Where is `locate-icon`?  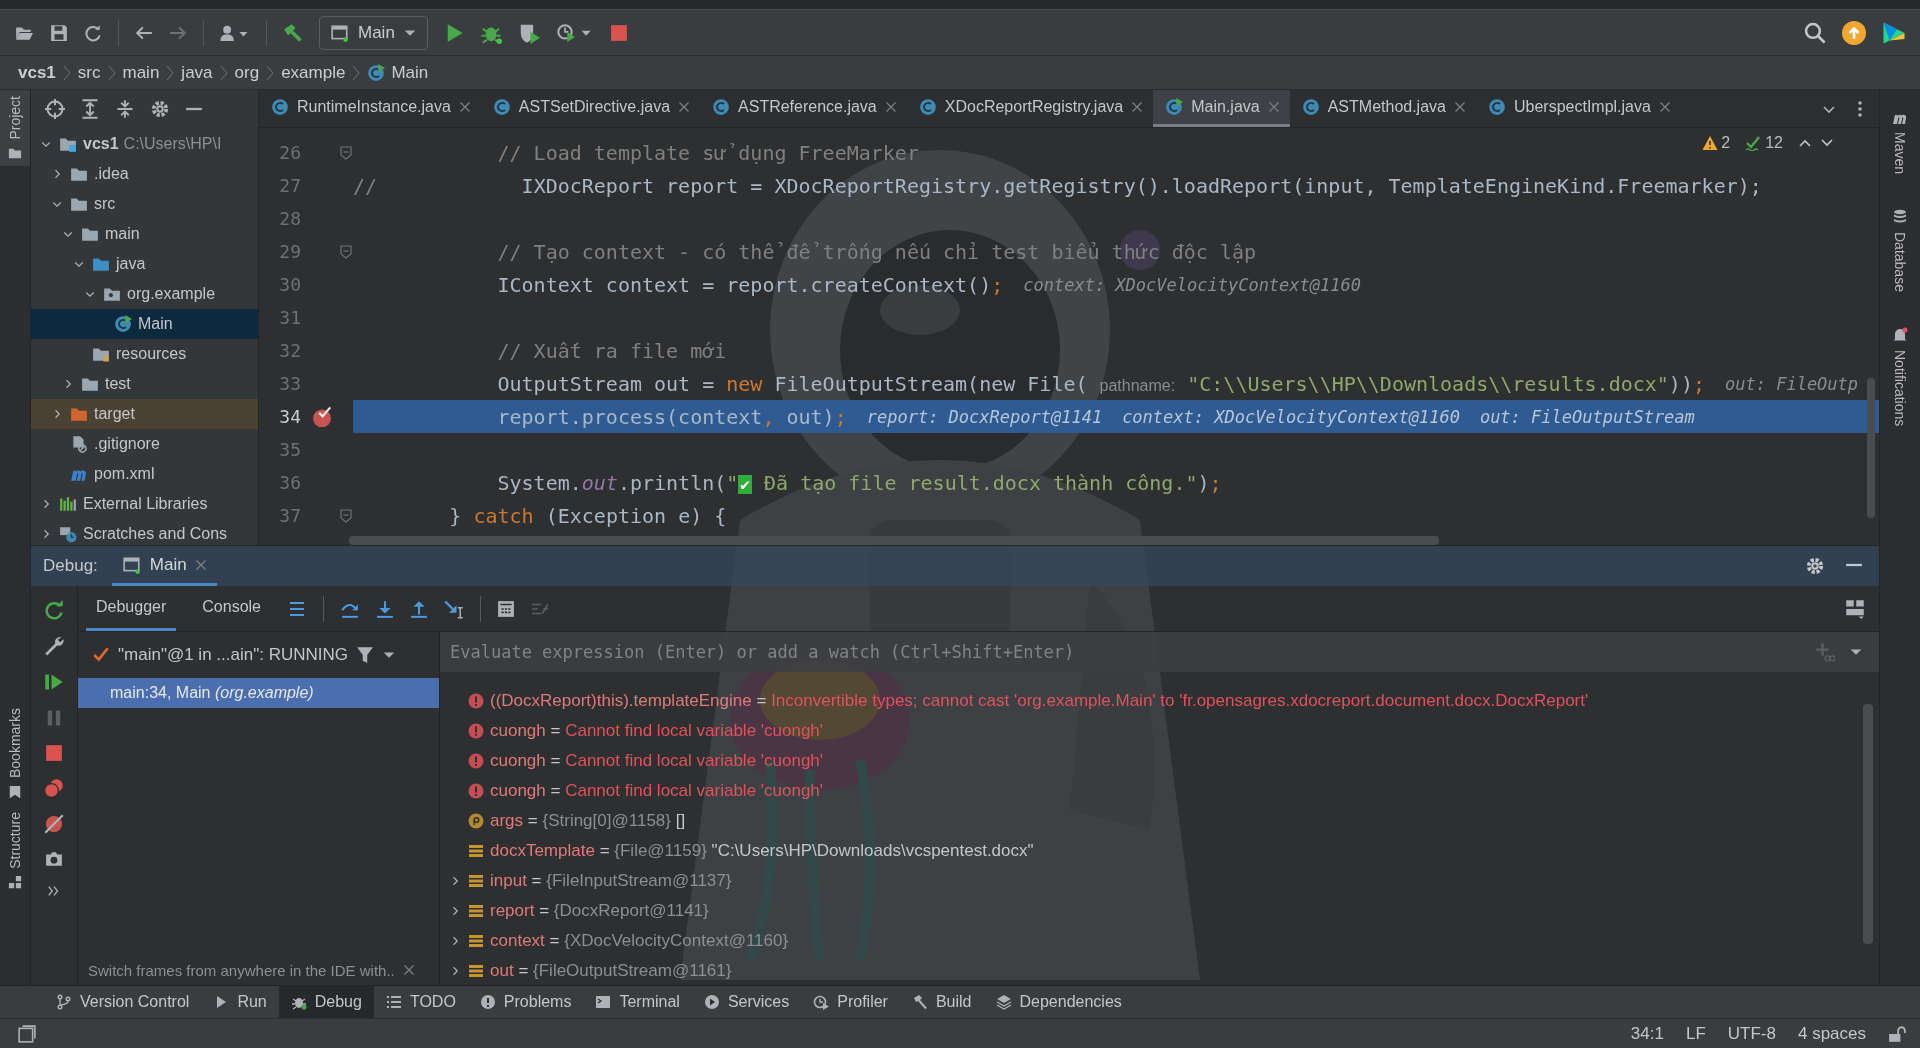
locate-icon is located at coordinates (55, 108).